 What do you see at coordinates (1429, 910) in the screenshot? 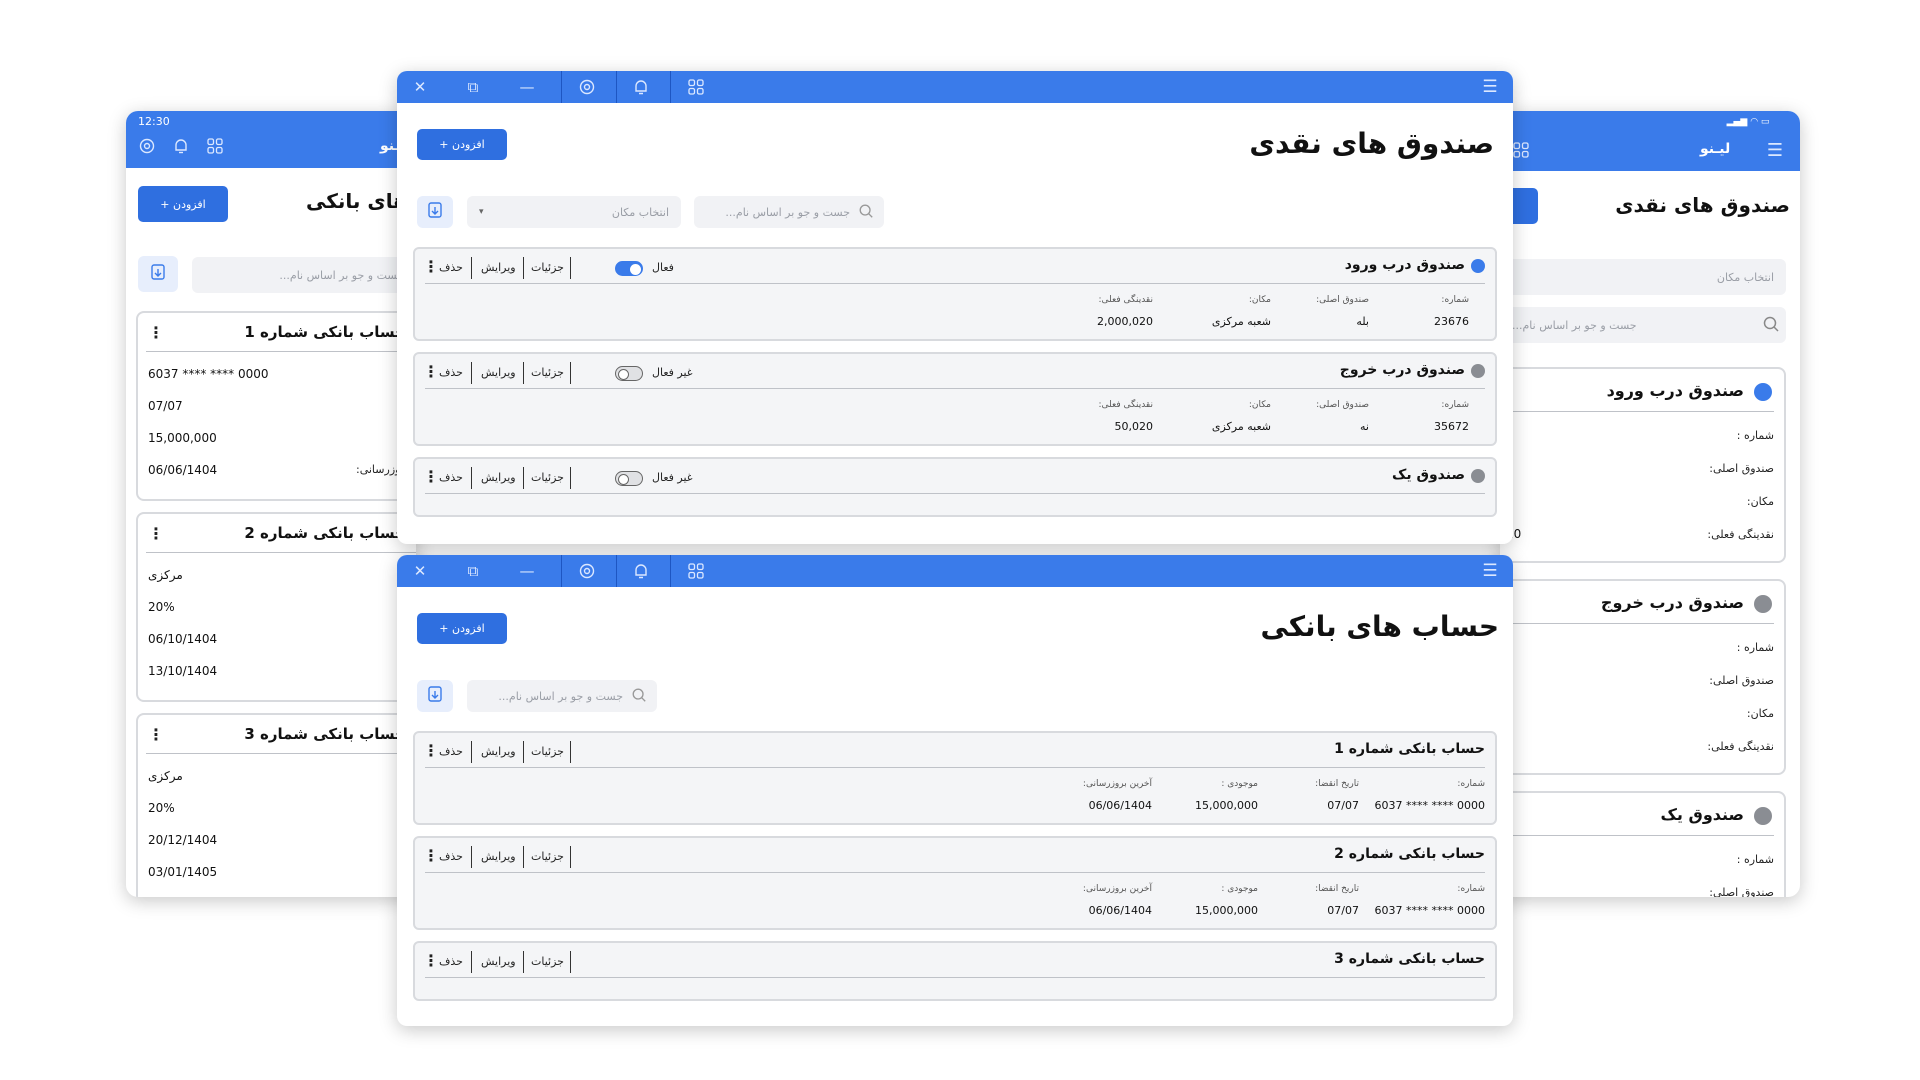
I see `field-value-number: 6037 **** **** 0000` at bounding box center [1429, 910].